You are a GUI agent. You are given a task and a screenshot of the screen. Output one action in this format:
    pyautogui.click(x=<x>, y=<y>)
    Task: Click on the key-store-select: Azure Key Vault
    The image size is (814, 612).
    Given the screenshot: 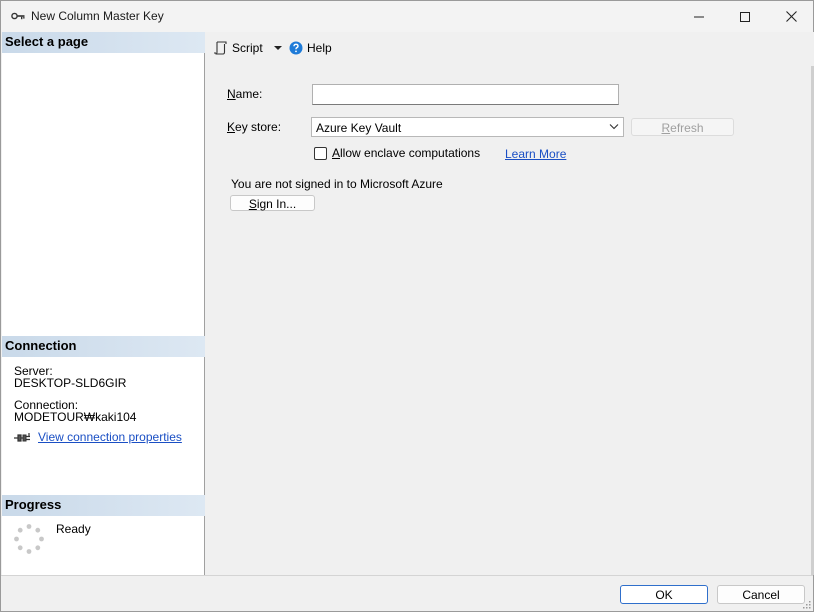 What is the action you would take?
    pyautogui.click(x=467, y=127)
    